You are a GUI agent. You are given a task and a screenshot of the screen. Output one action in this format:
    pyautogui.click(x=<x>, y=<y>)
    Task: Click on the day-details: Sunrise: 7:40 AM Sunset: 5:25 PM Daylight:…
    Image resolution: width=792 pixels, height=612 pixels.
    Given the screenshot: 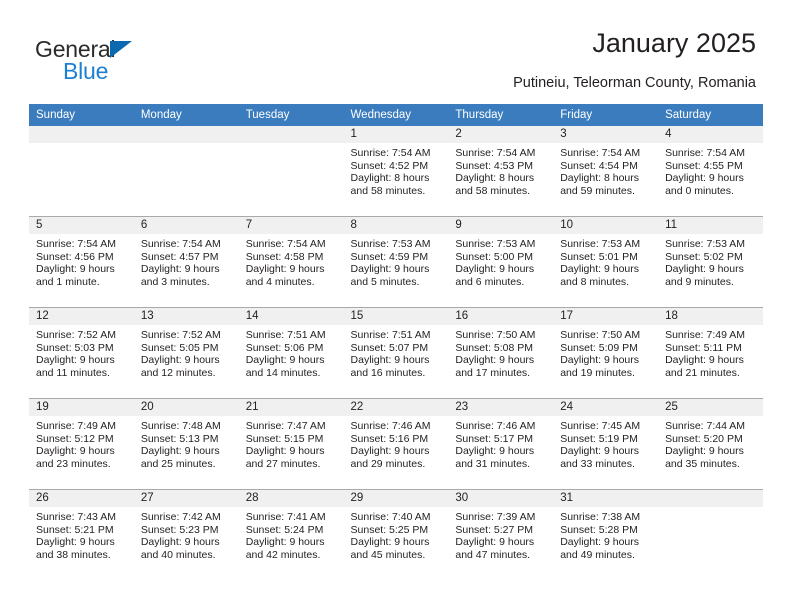 What is the action you would take?
    pyautogui.click(x=396, y=534)
    